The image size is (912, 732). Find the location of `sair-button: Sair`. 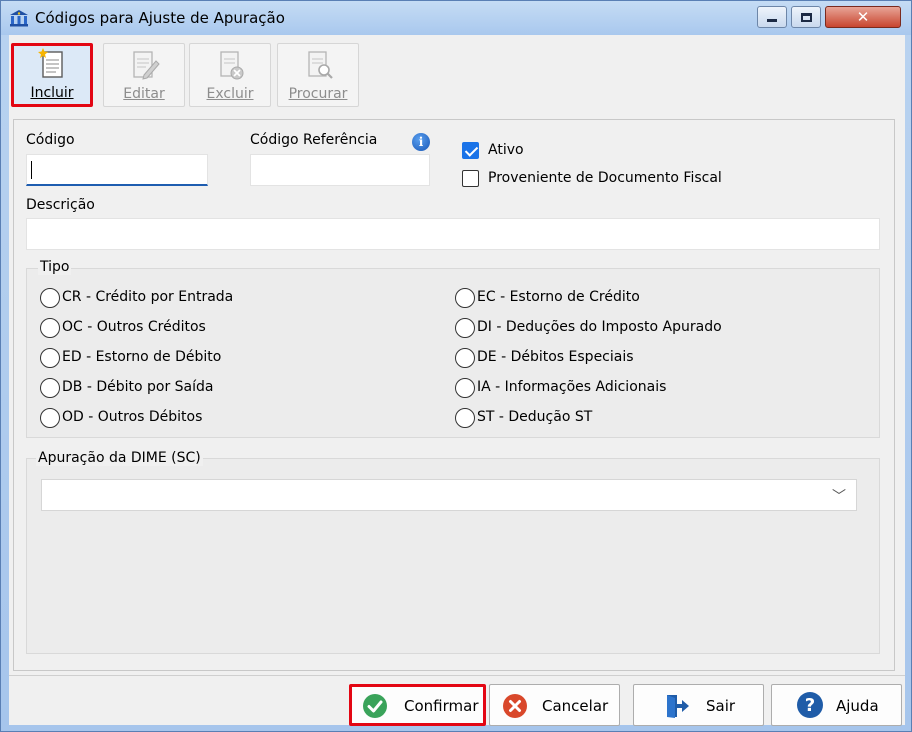

sair-button: Sair is located at coordinates (698, 705).